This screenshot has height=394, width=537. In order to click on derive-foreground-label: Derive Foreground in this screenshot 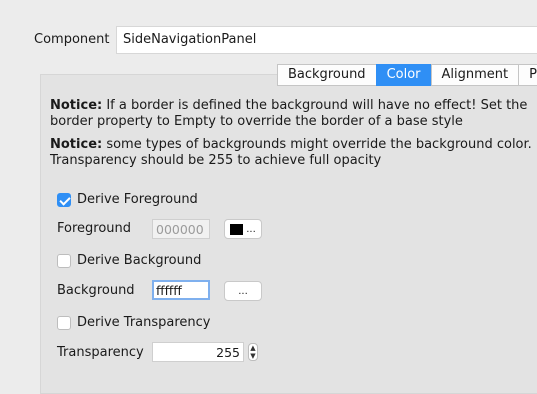, I will do `click(137, 199)`.